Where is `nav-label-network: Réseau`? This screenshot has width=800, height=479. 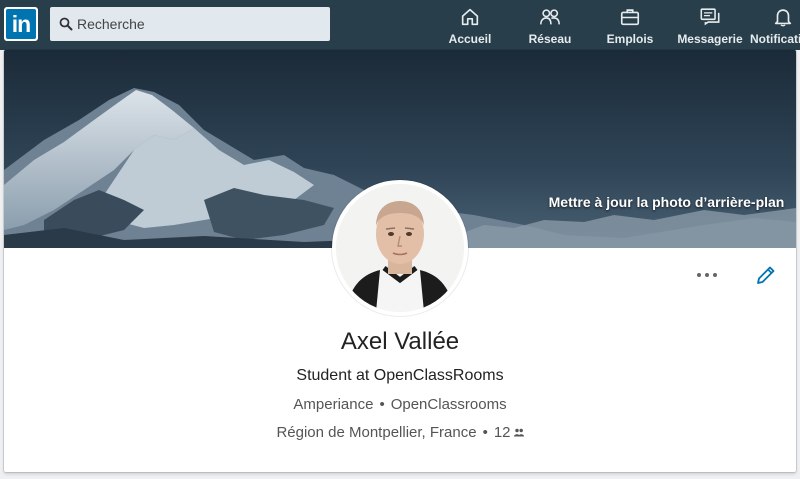
nav-label-network: Réseau is located at coordinates (550, 39).